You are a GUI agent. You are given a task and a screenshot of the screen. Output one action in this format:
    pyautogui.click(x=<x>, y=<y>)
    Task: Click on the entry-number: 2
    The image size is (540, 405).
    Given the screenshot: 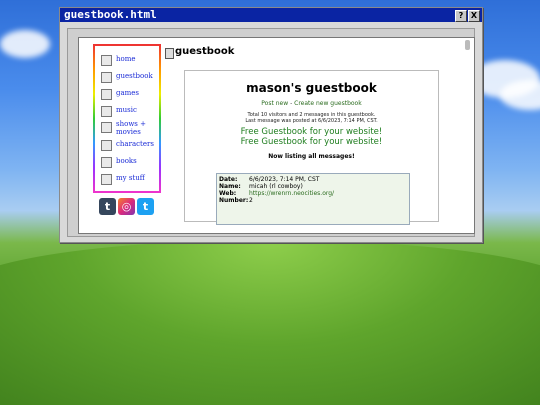 What is the action you would take?
    pyautogui.click(x=251, y=200)
    